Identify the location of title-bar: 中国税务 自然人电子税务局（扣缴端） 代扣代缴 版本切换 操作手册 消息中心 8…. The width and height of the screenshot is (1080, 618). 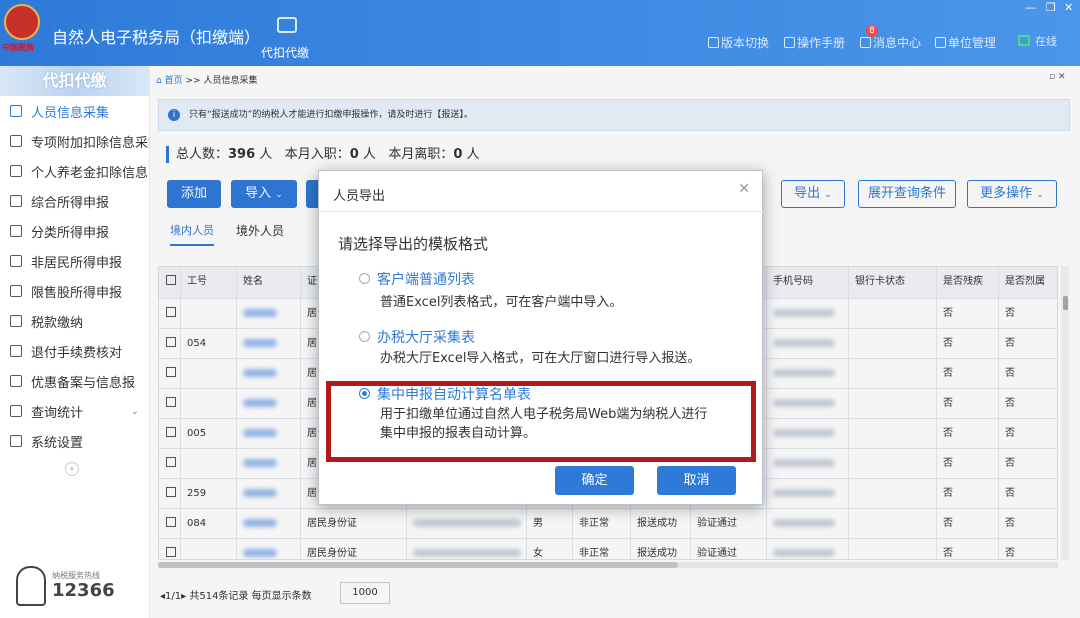
(540, 33).